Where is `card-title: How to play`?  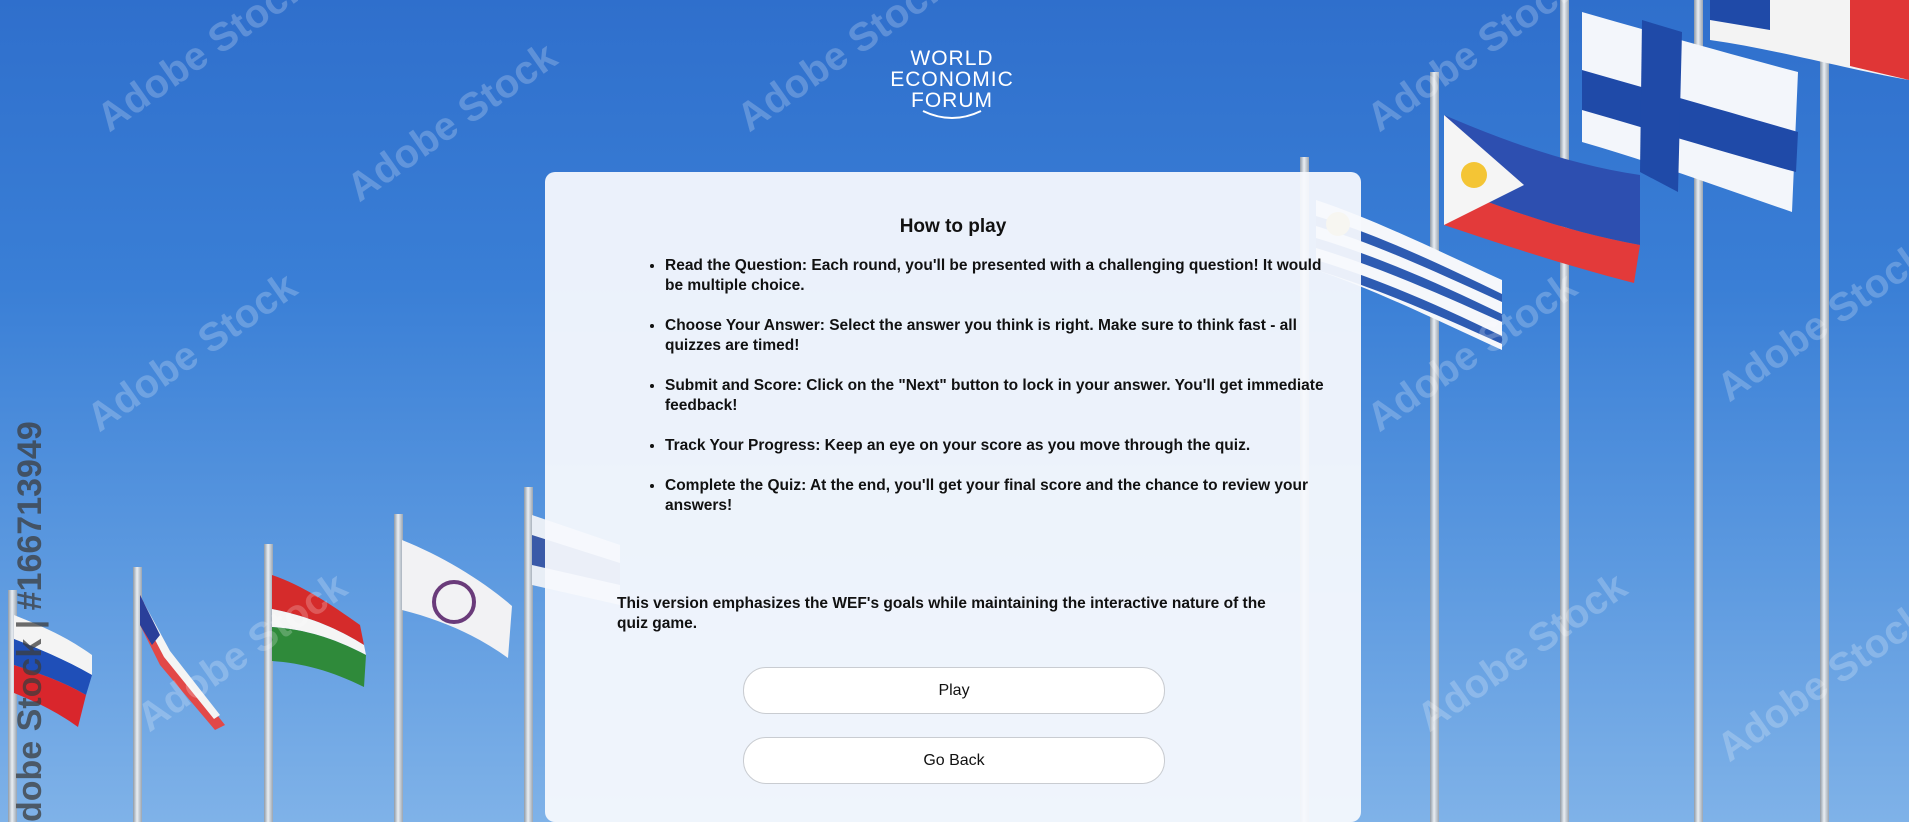
card-title: How to play is located at coordinates (953, 226).